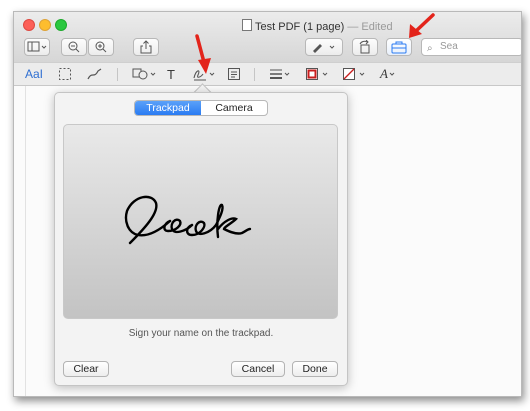 This screenshot has height=411, width=530. Describe the element at coordinates (247, 25) in the screenshot. I see `document-icon` at that location.